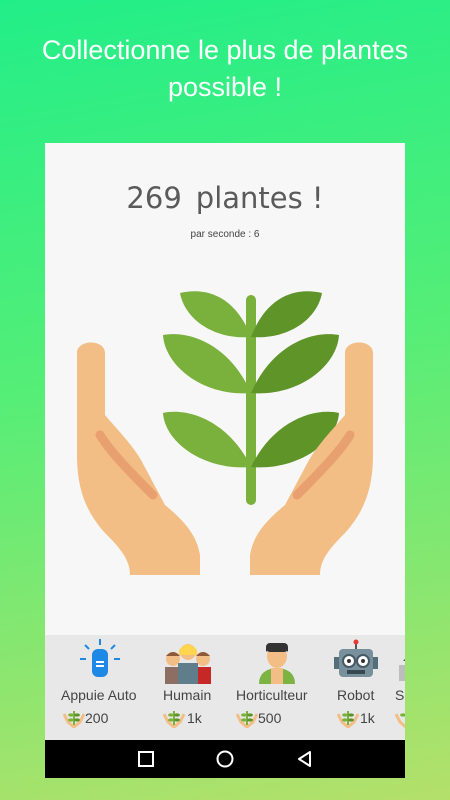 This screenshot has height=800, width=450. What do you see at coordinates (400, 695) in the screenshot?
I see `shop-item-name: S` at bounding box center [400, 695].